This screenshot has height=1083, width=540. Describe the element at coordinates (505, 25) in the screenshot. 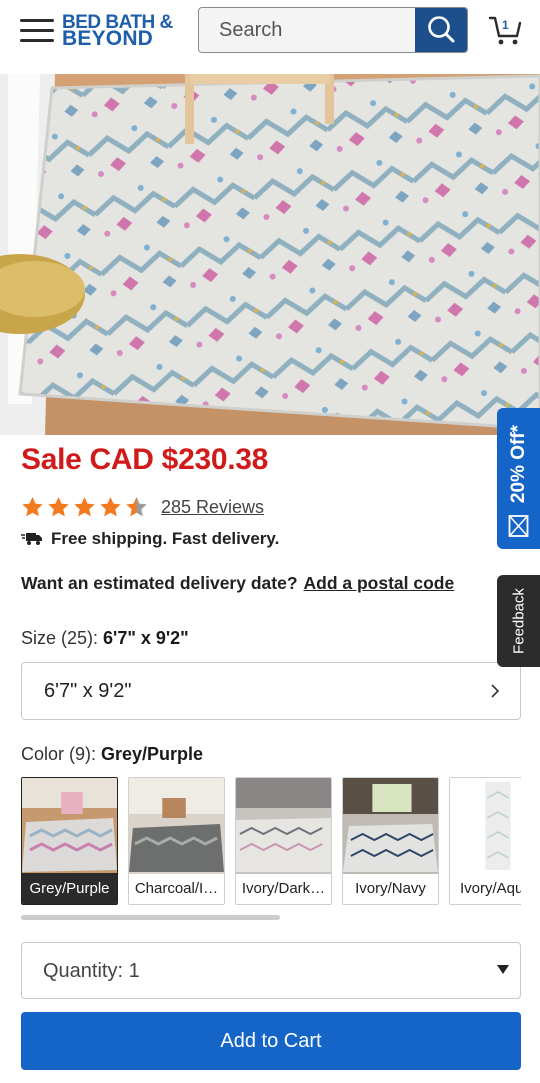

I see `cart-count-badge: 1` at that location.